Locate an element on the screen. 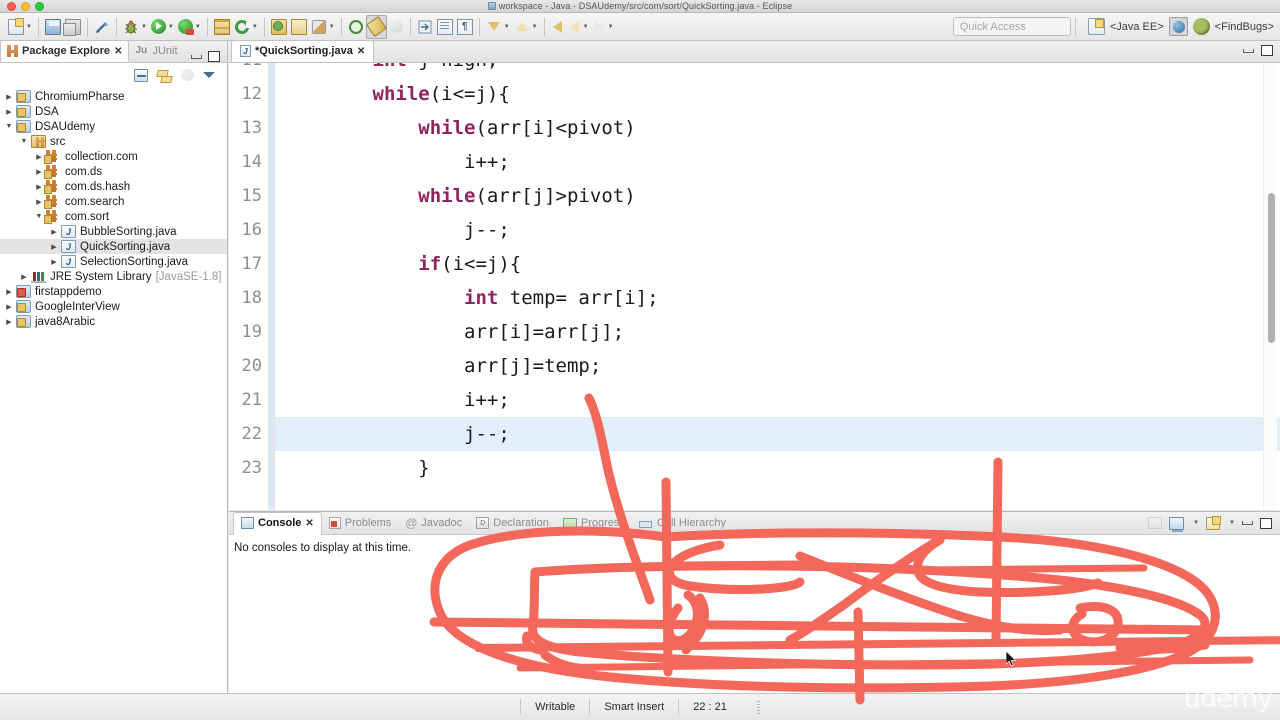 Image resolution: width=1280 pixels, height=720 pixels. new-java-project-button is located at coordinates (222, 27).